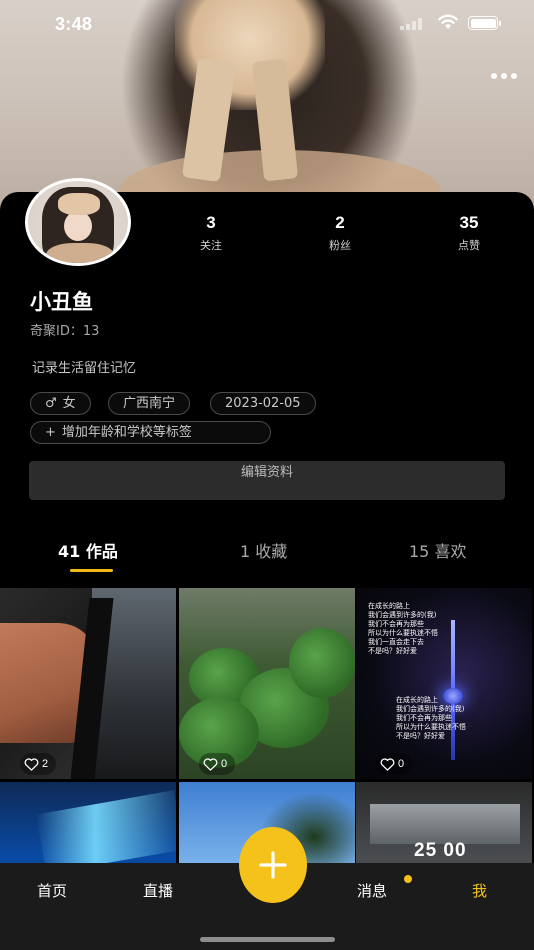 The height and width of the screenshot is (950, 534). I want to click on nav-me: 我, so click(479, 890).